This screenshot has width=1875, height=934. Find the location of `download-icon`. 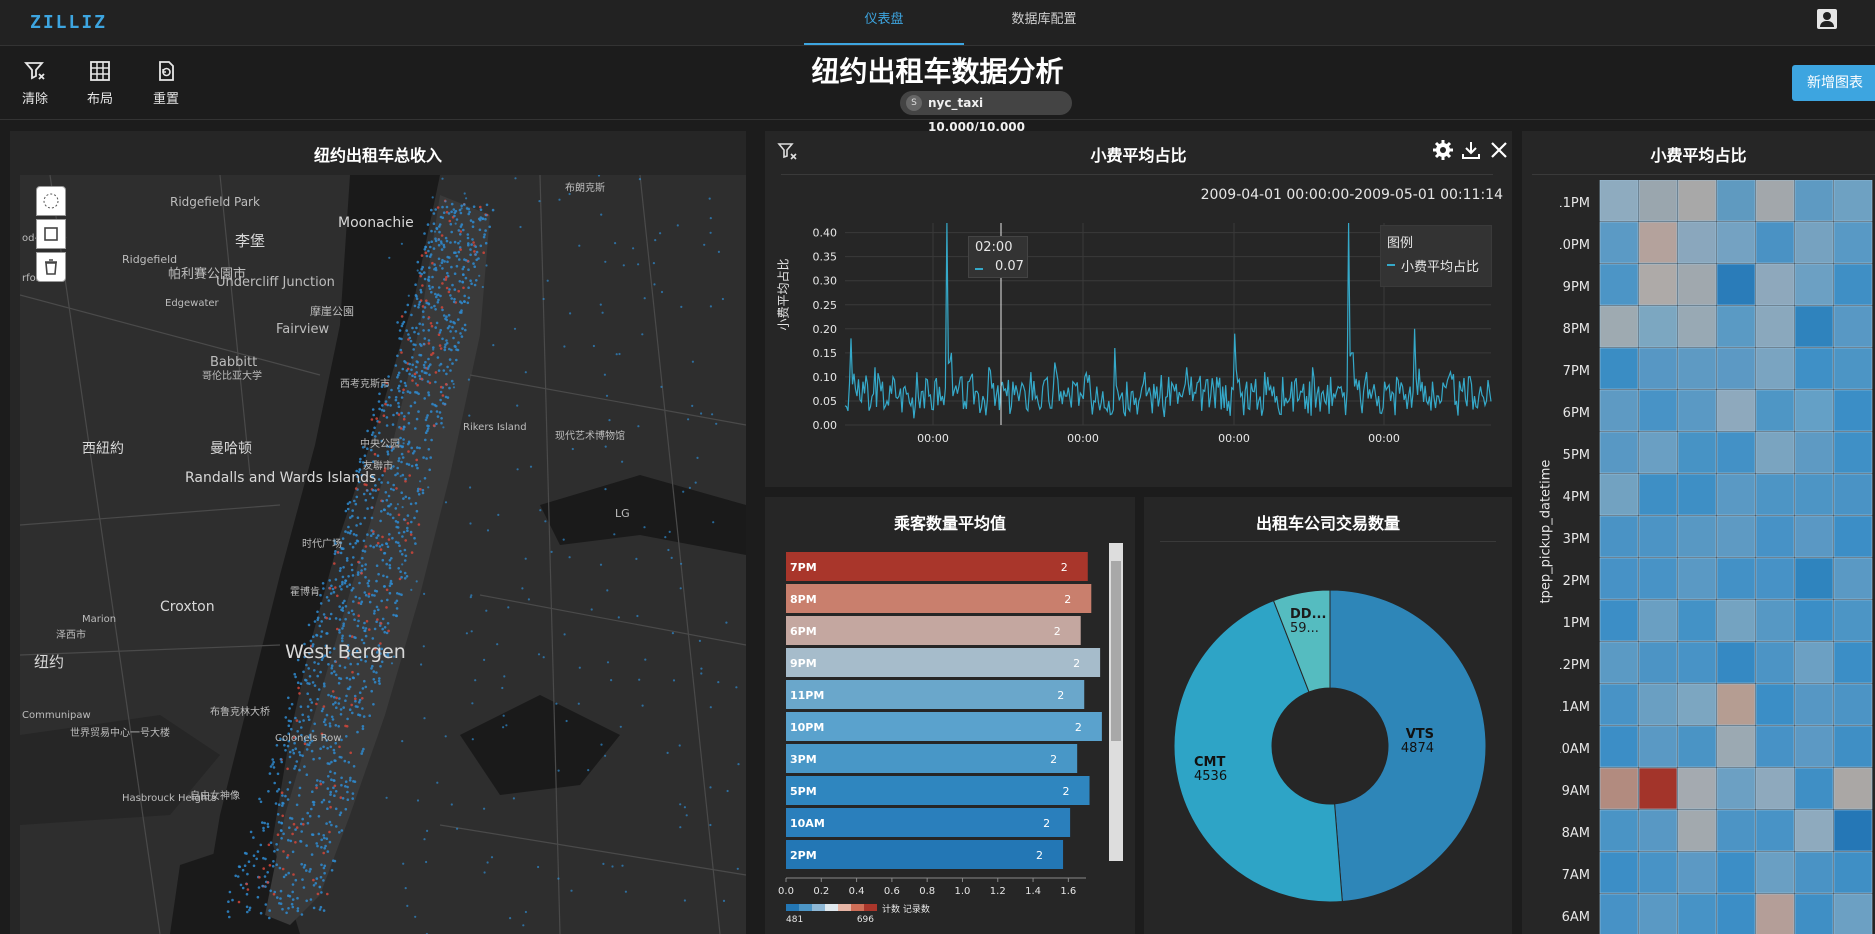

download-icon is located at coordinates (1471, 150).